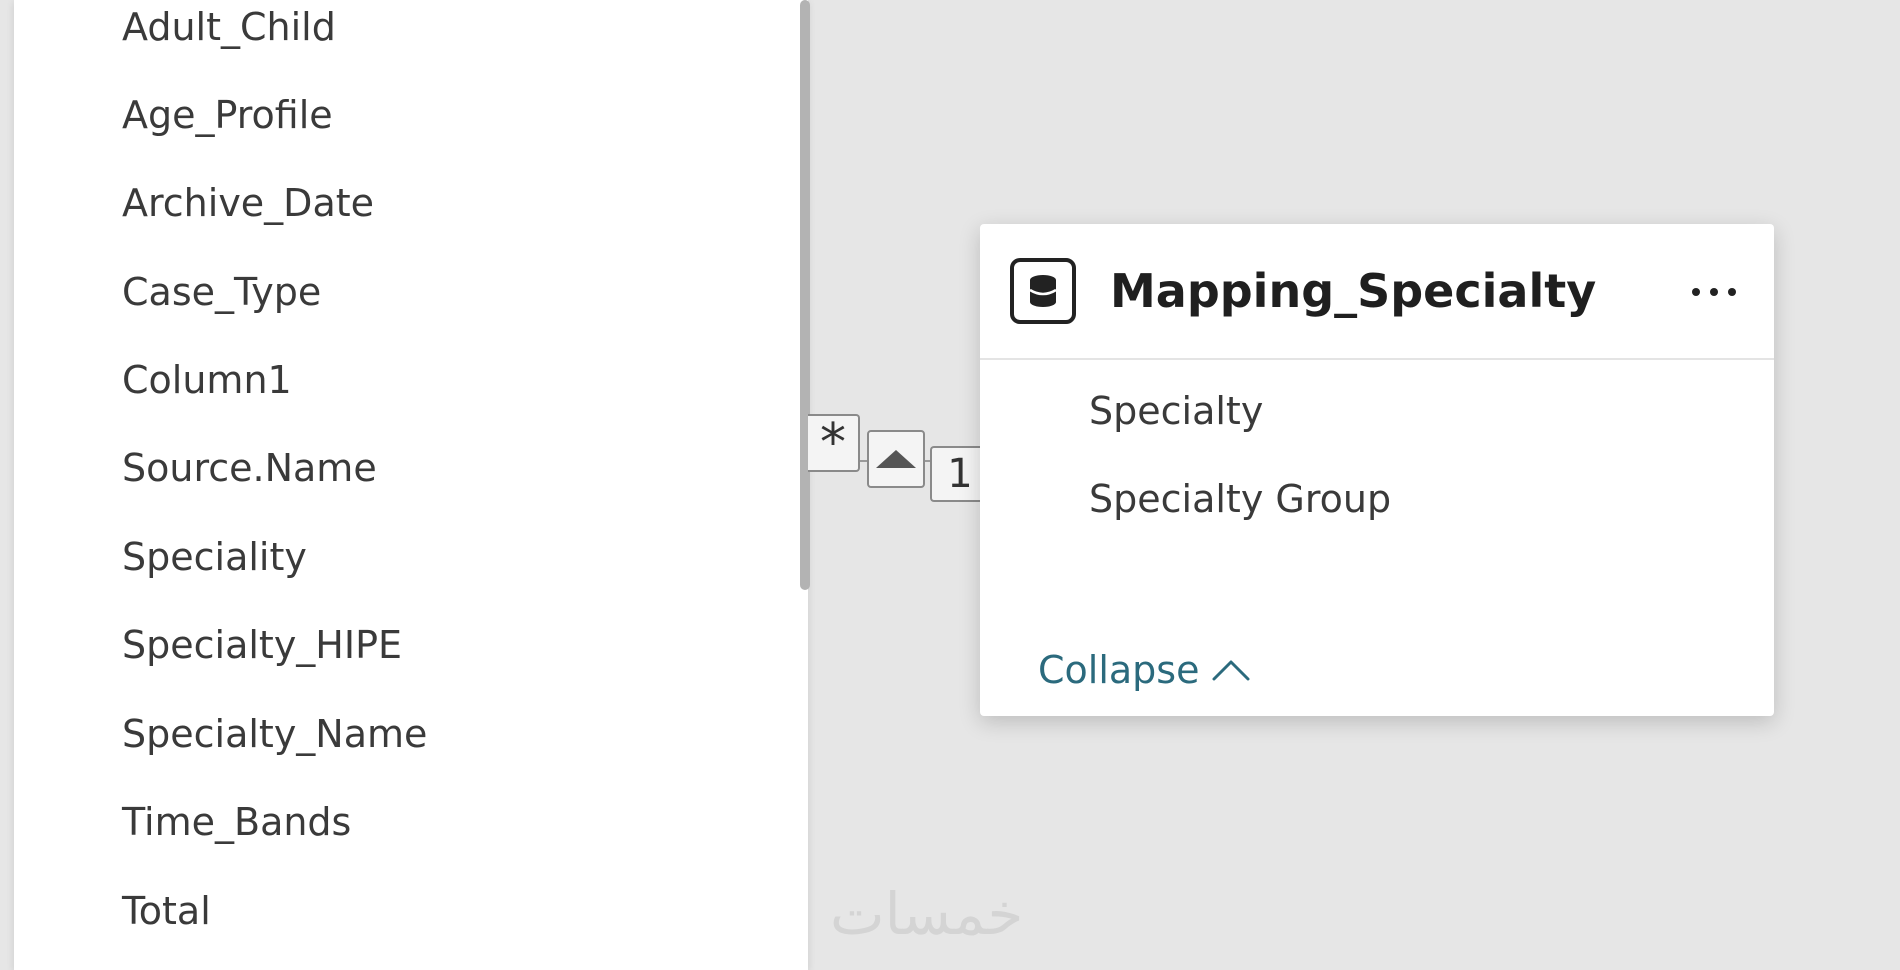  What do you see at coordinates (166, 911) in the screenshot?
I see `column-item: Total` at bounding box center [166, 911].